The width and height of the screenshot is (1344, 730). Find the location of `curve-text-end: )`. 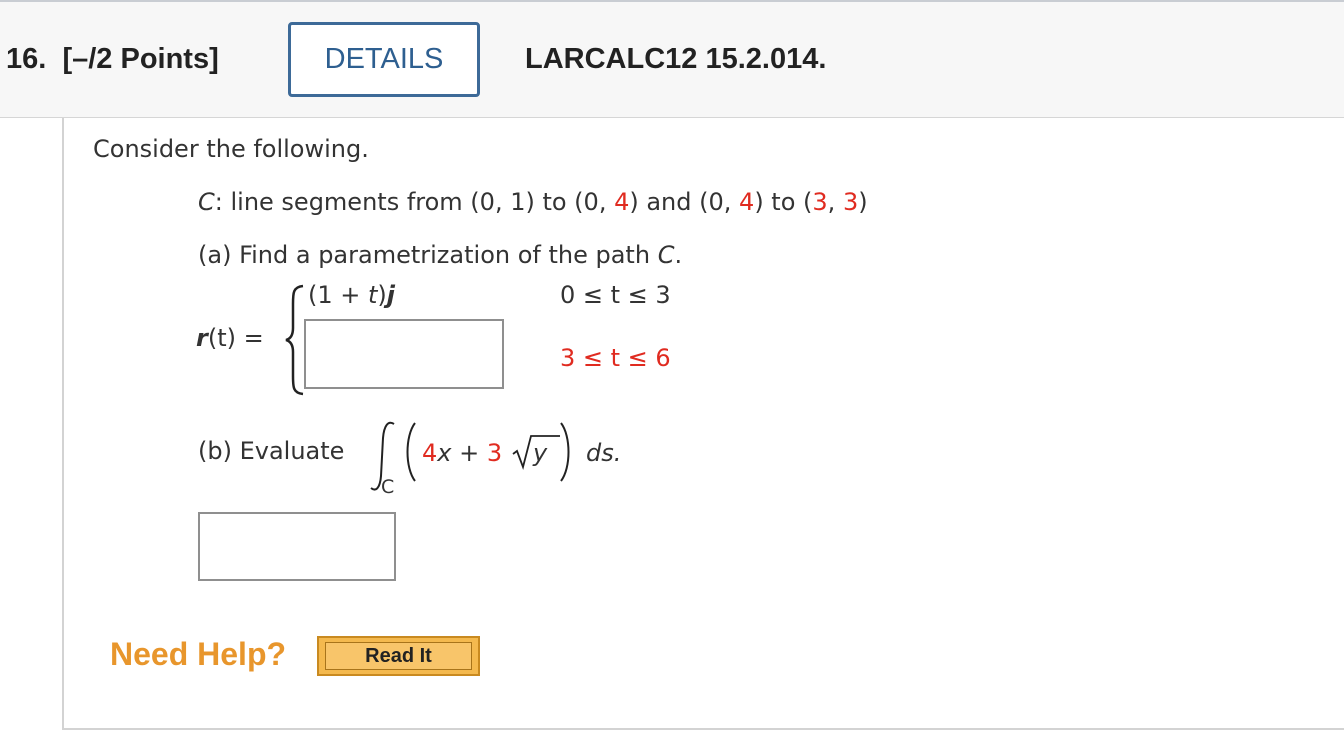

curve-text-end: ) is located at coordinates (863, 202).